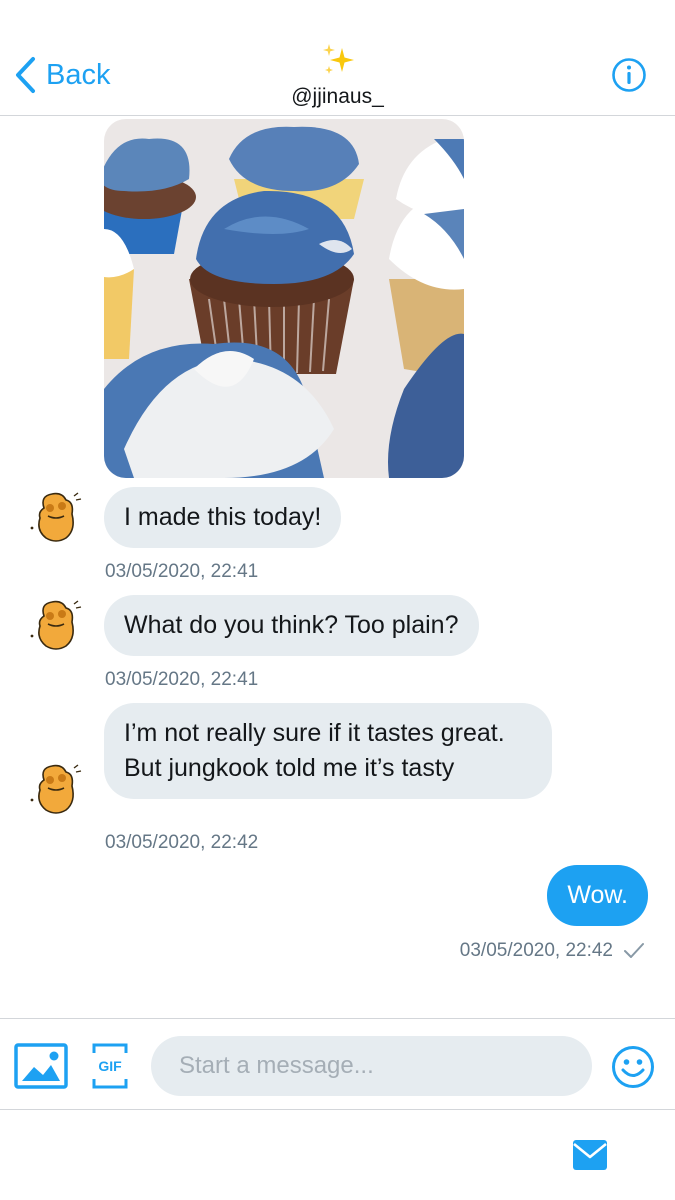  I want to click on gif-label: GIF, so click(110, 1066).